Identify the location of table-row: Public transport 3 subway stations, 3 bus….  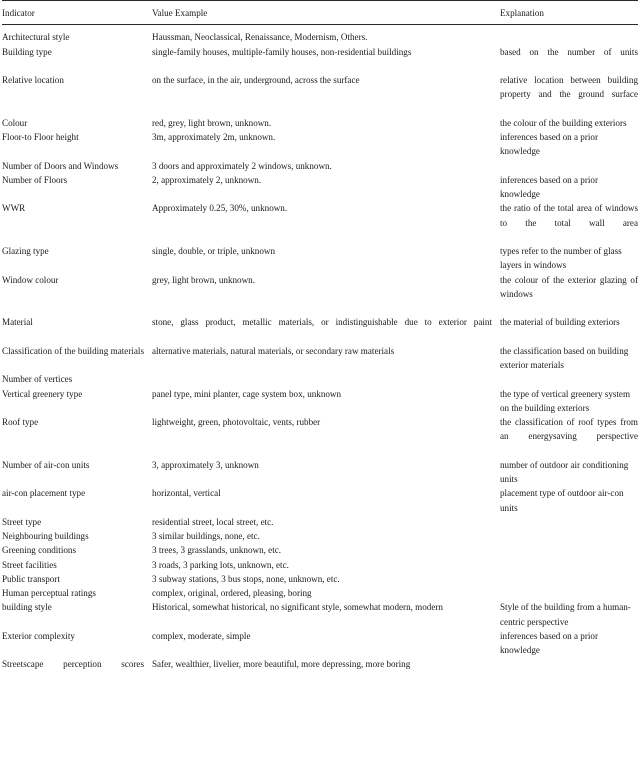
(320, 579).